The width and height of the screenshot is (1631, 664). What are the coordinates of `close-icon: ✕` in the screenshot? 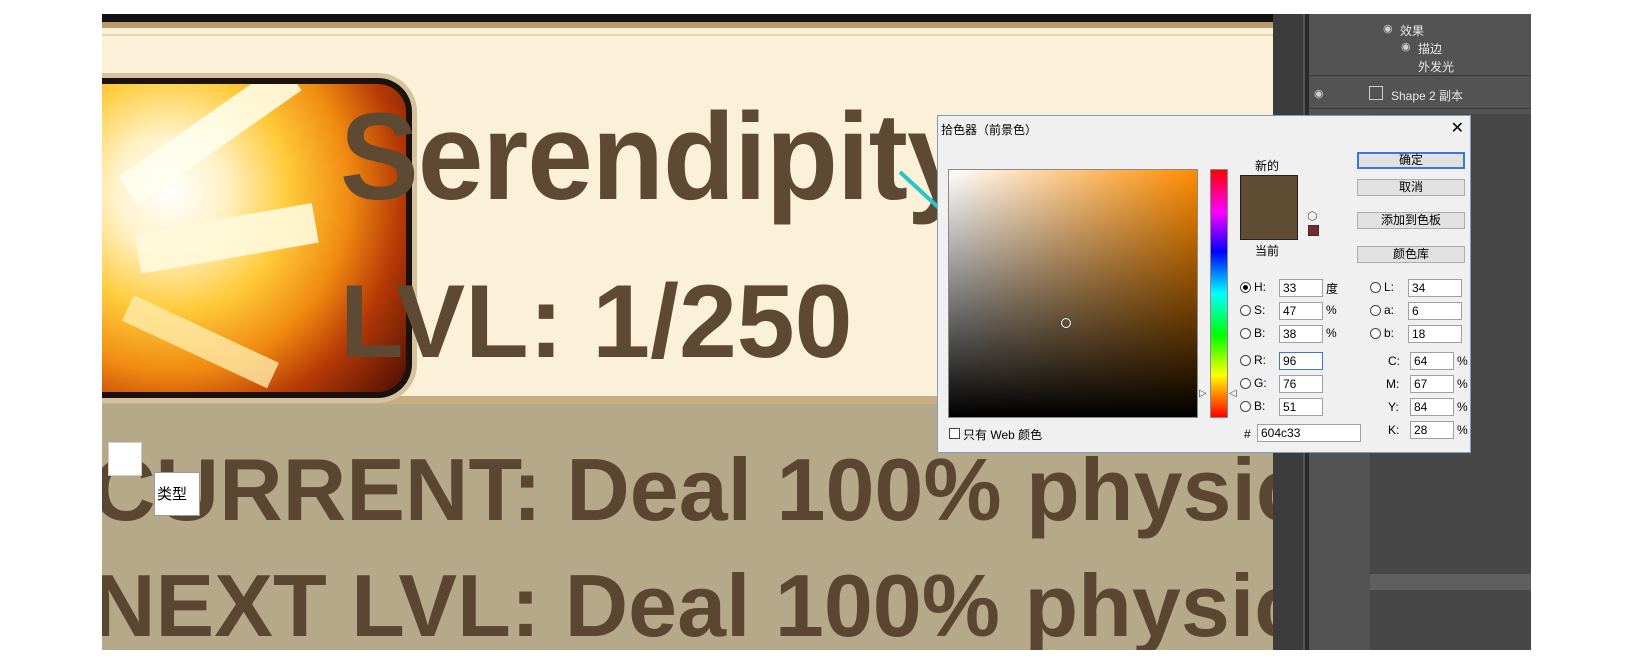 It's located at (1457, 128).